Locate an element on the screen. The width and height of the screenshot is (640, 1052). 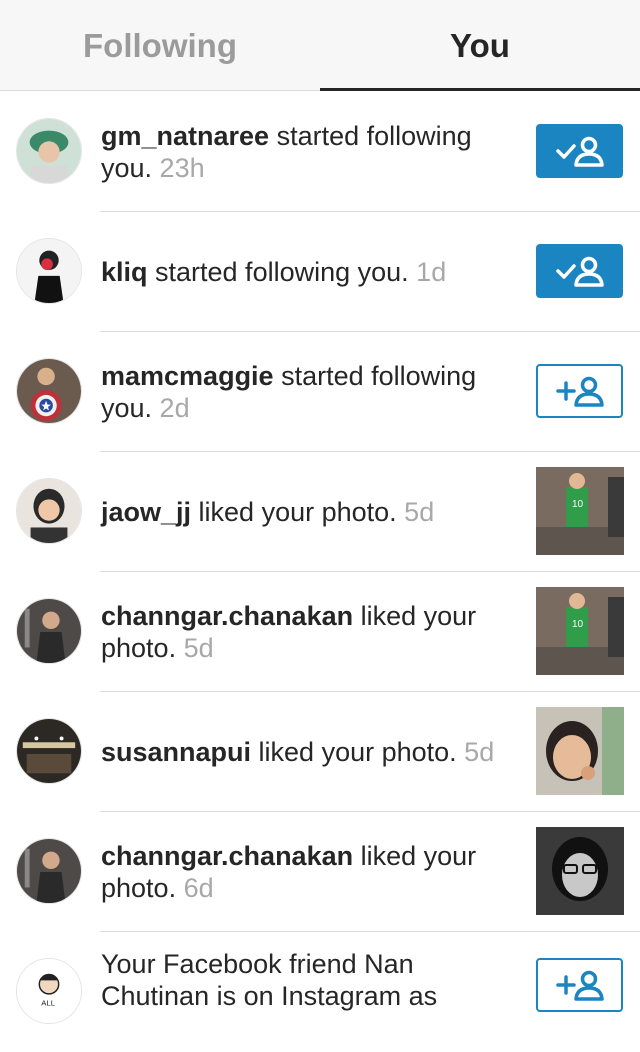
notification-row: kliq started following you. 1d is located at coordinates (320, 272).